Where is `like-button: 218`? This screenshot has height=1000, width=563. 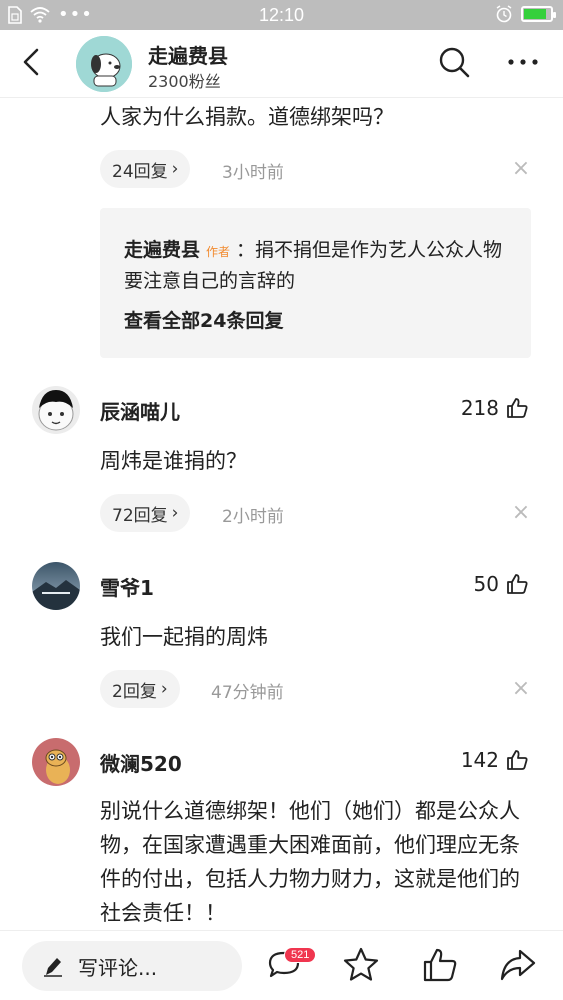 like-button: 218 is located at coordinates (495, 408).